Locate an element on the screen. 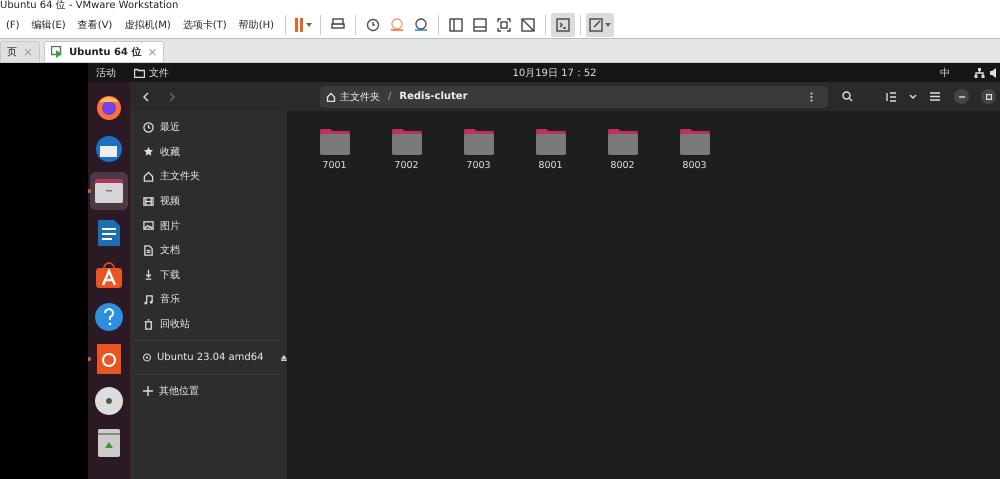 The width and height of the screenshot is (1000, 479). sidebar-item: 最近 is located at coordinates (208, 127).